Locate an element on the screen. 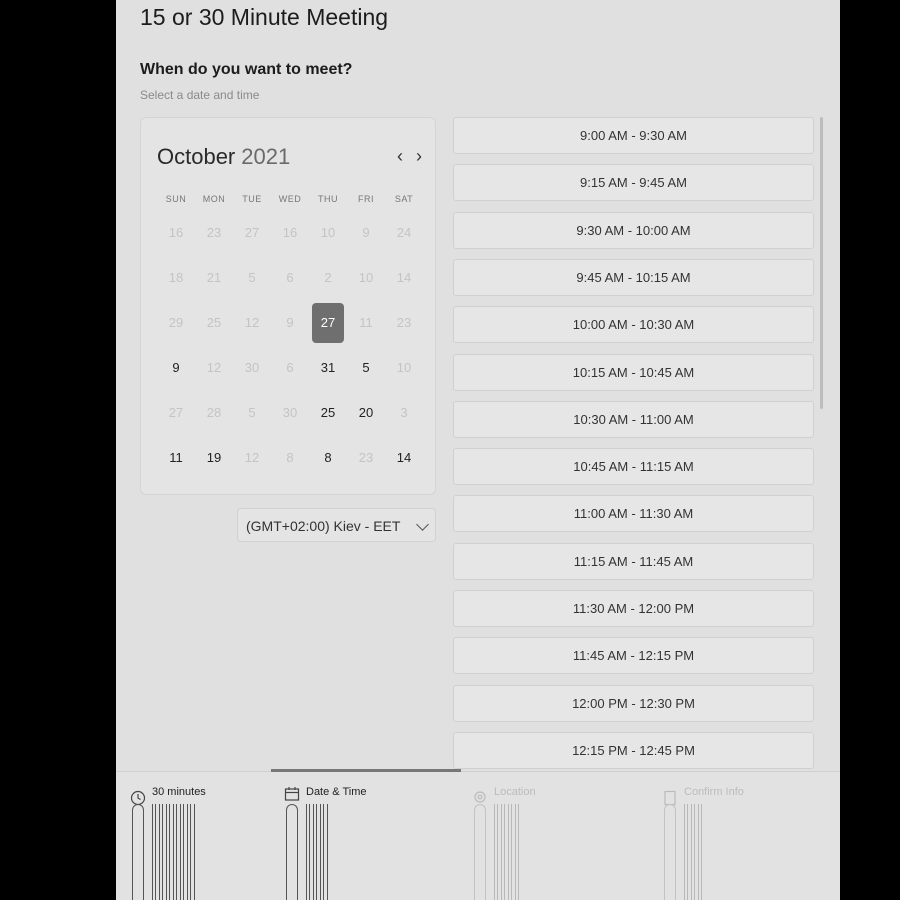 The width and height of the screenshot is (900, 900). calendar-day: 31 is located at coordinates (328, 367).